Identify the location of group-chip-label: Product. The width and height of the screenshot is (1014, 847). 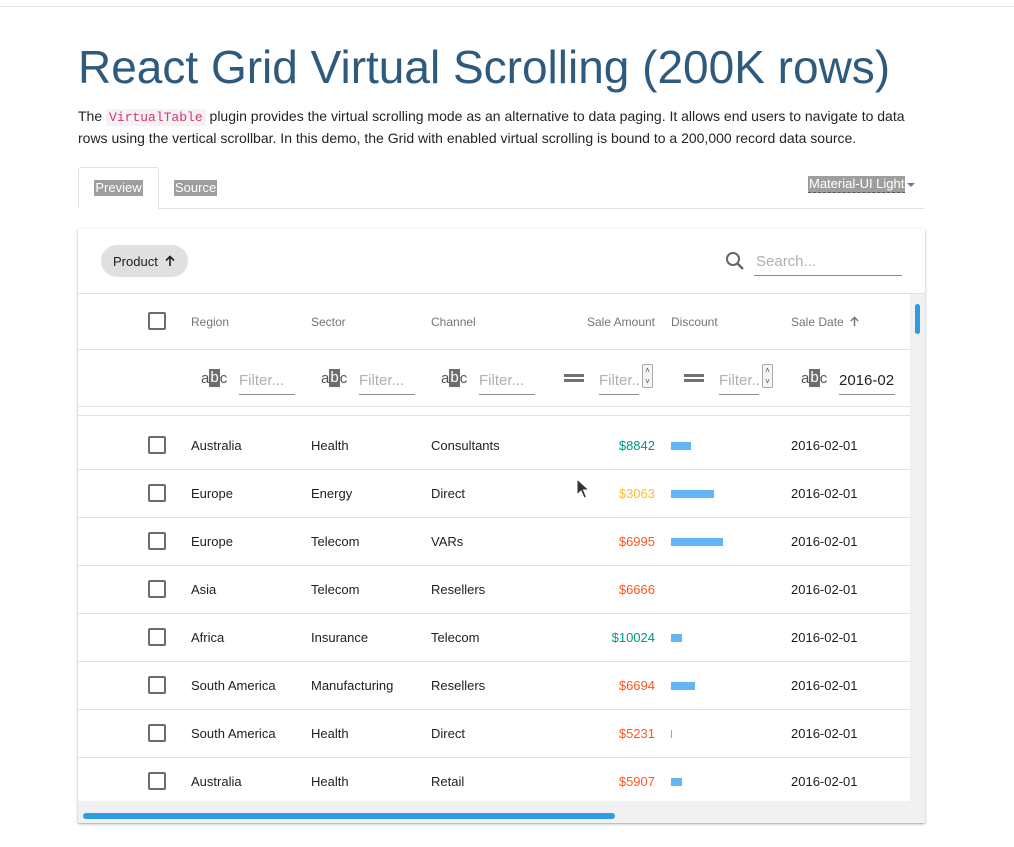
(135, 261).